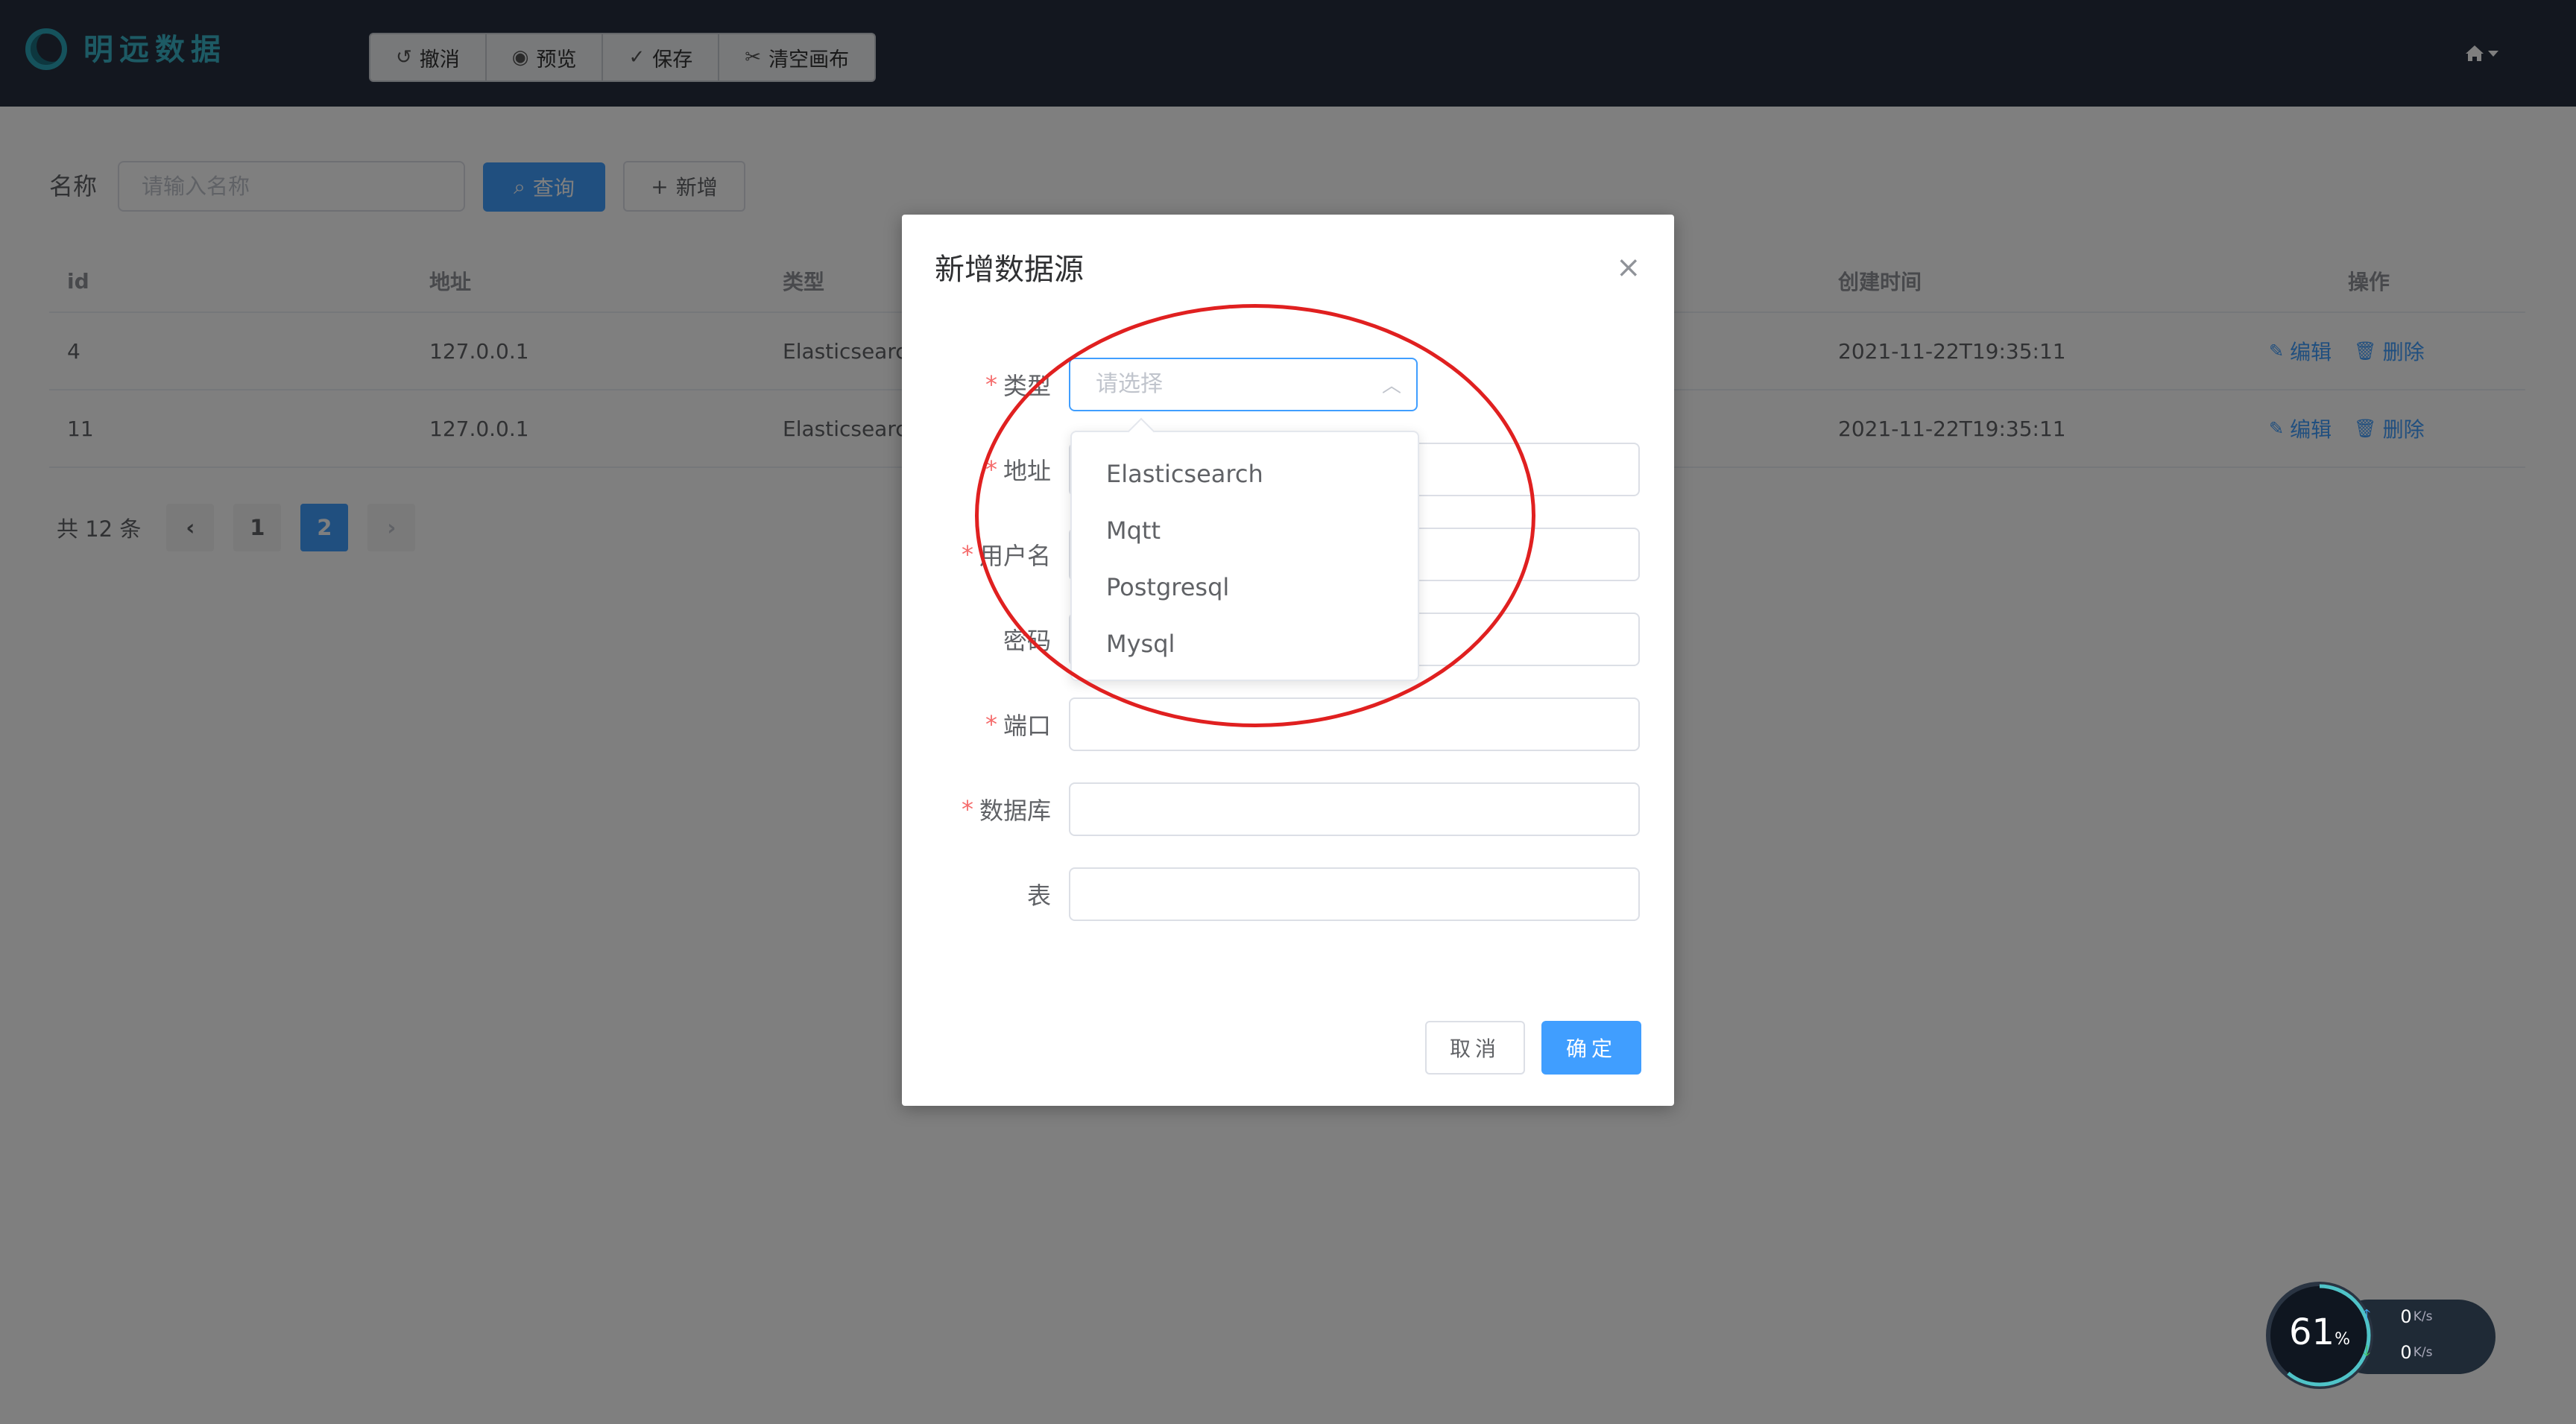 The width and height of the screenshot is (2576, 1424). What do you see at coordinates (1475, 1048) in the screenshot?
I see `cancel-button: 取消` at bounding box center [1475, 1048].